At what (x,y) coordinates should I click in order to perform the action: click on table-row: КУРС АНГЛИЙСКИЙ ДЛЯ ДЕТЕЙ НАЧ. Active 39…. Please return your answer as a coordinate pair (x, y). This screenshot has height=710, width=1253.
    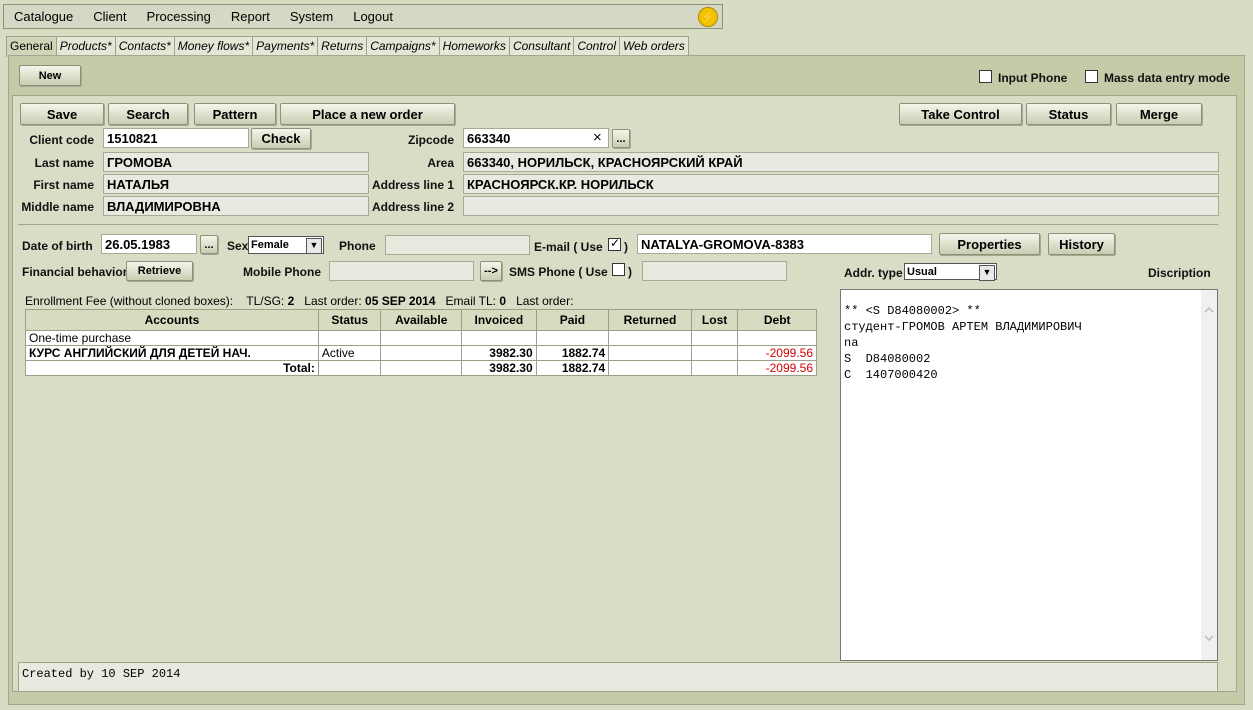
    Looking at the image, I should click on (421, 353).